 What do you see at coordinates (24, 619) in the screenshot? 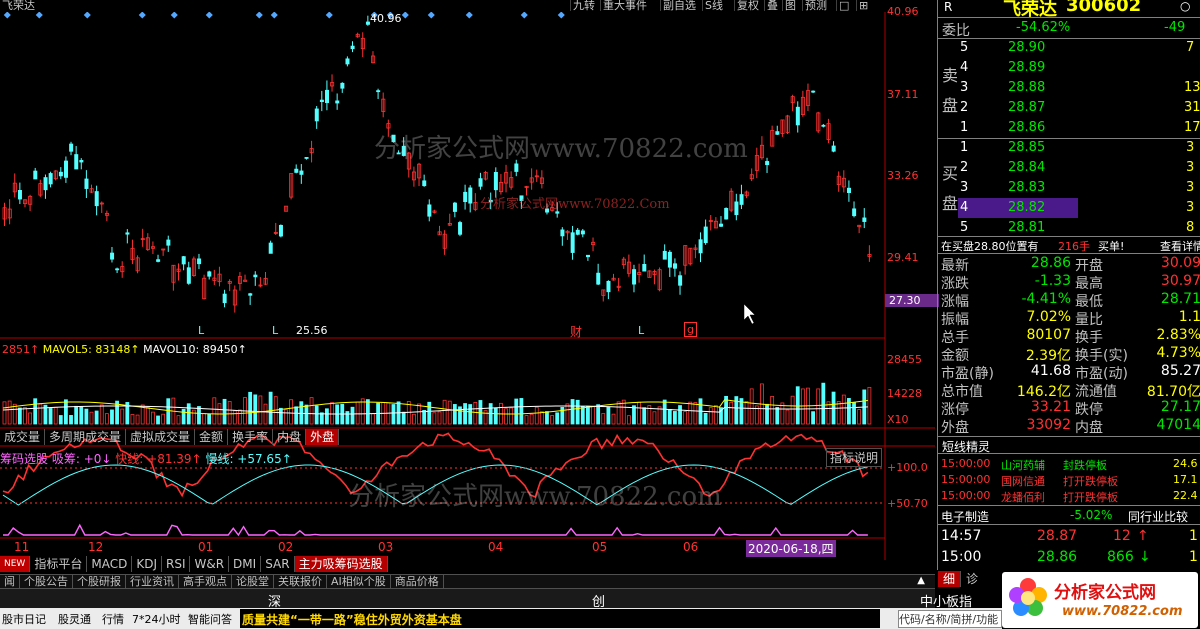
I see `stock-diary-link: 股市日记` at bounding box center [24, 619].